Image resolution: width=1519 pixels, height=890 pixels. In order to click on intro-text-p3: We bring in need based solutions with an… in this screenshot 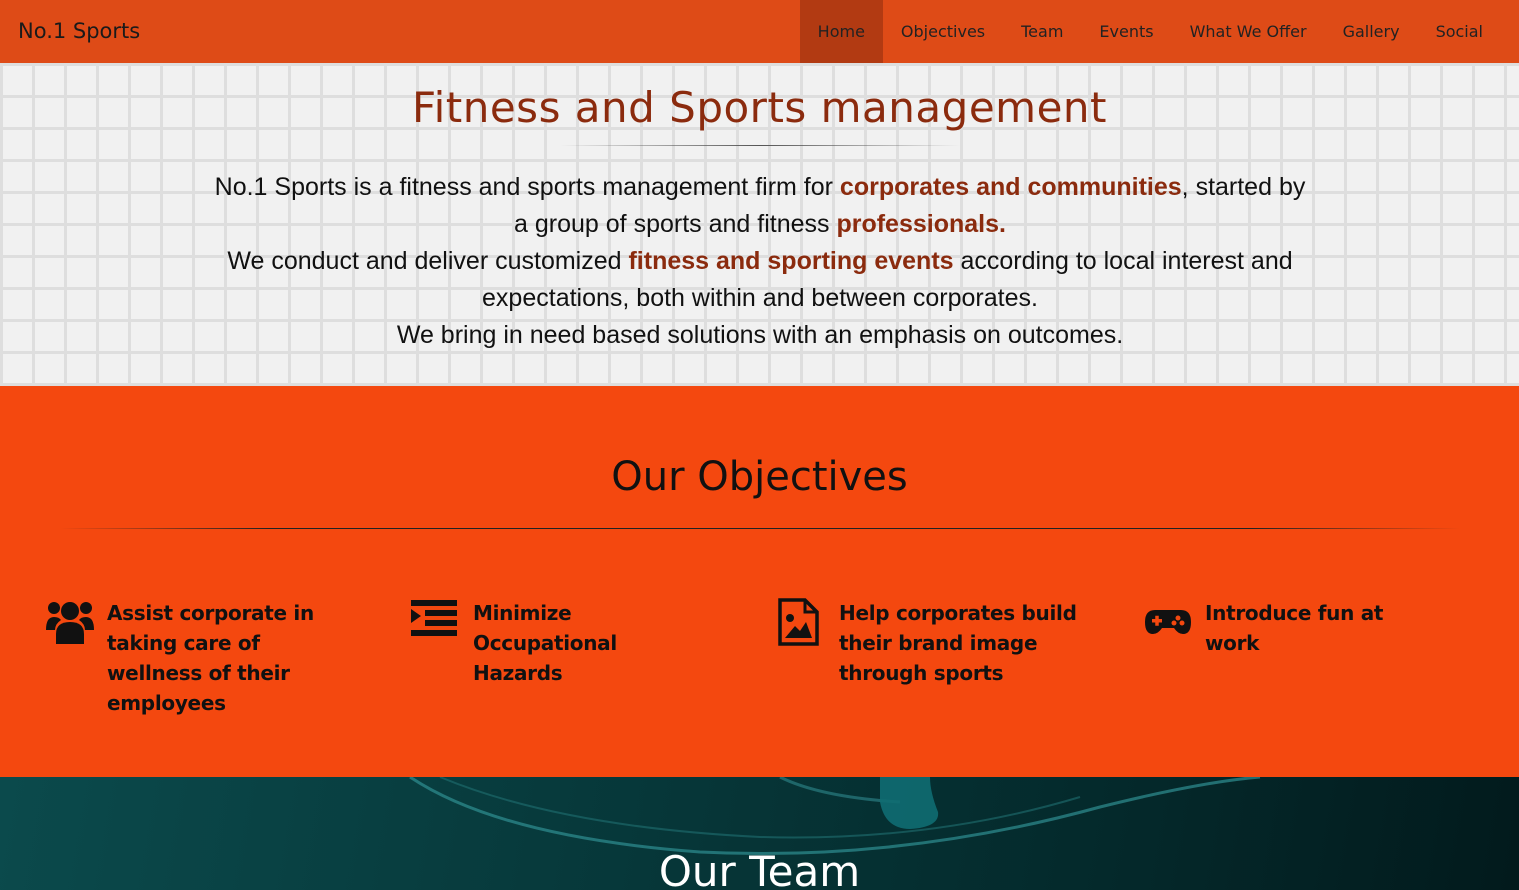, I will do `click(760, 335)`.